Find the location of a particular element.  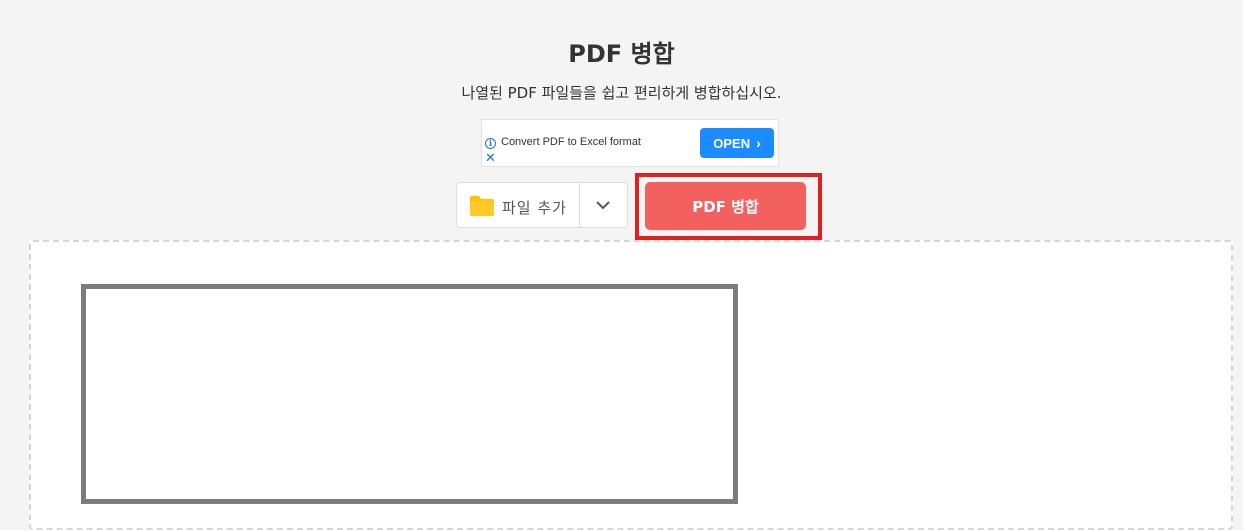

add-files-group: 파일 추가 is located at coordinates (542, 205).